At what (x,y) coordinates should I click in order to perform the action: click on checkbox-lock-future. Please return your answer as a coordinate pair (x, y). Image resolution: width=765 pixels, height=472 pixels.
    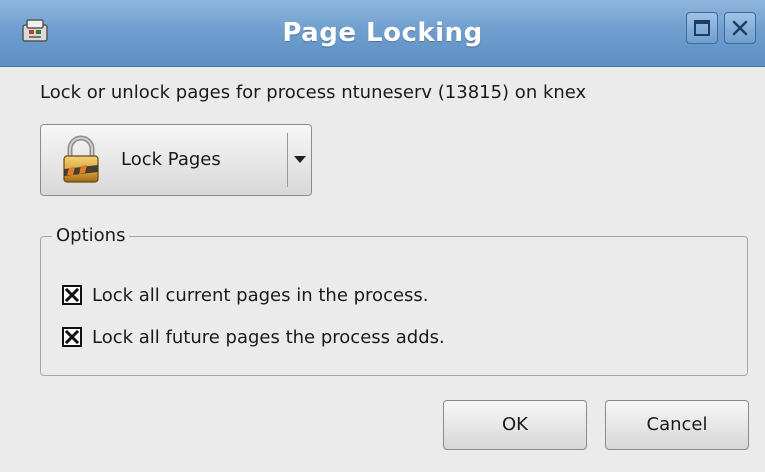
    Looking at the image, I should click on (72, 337).